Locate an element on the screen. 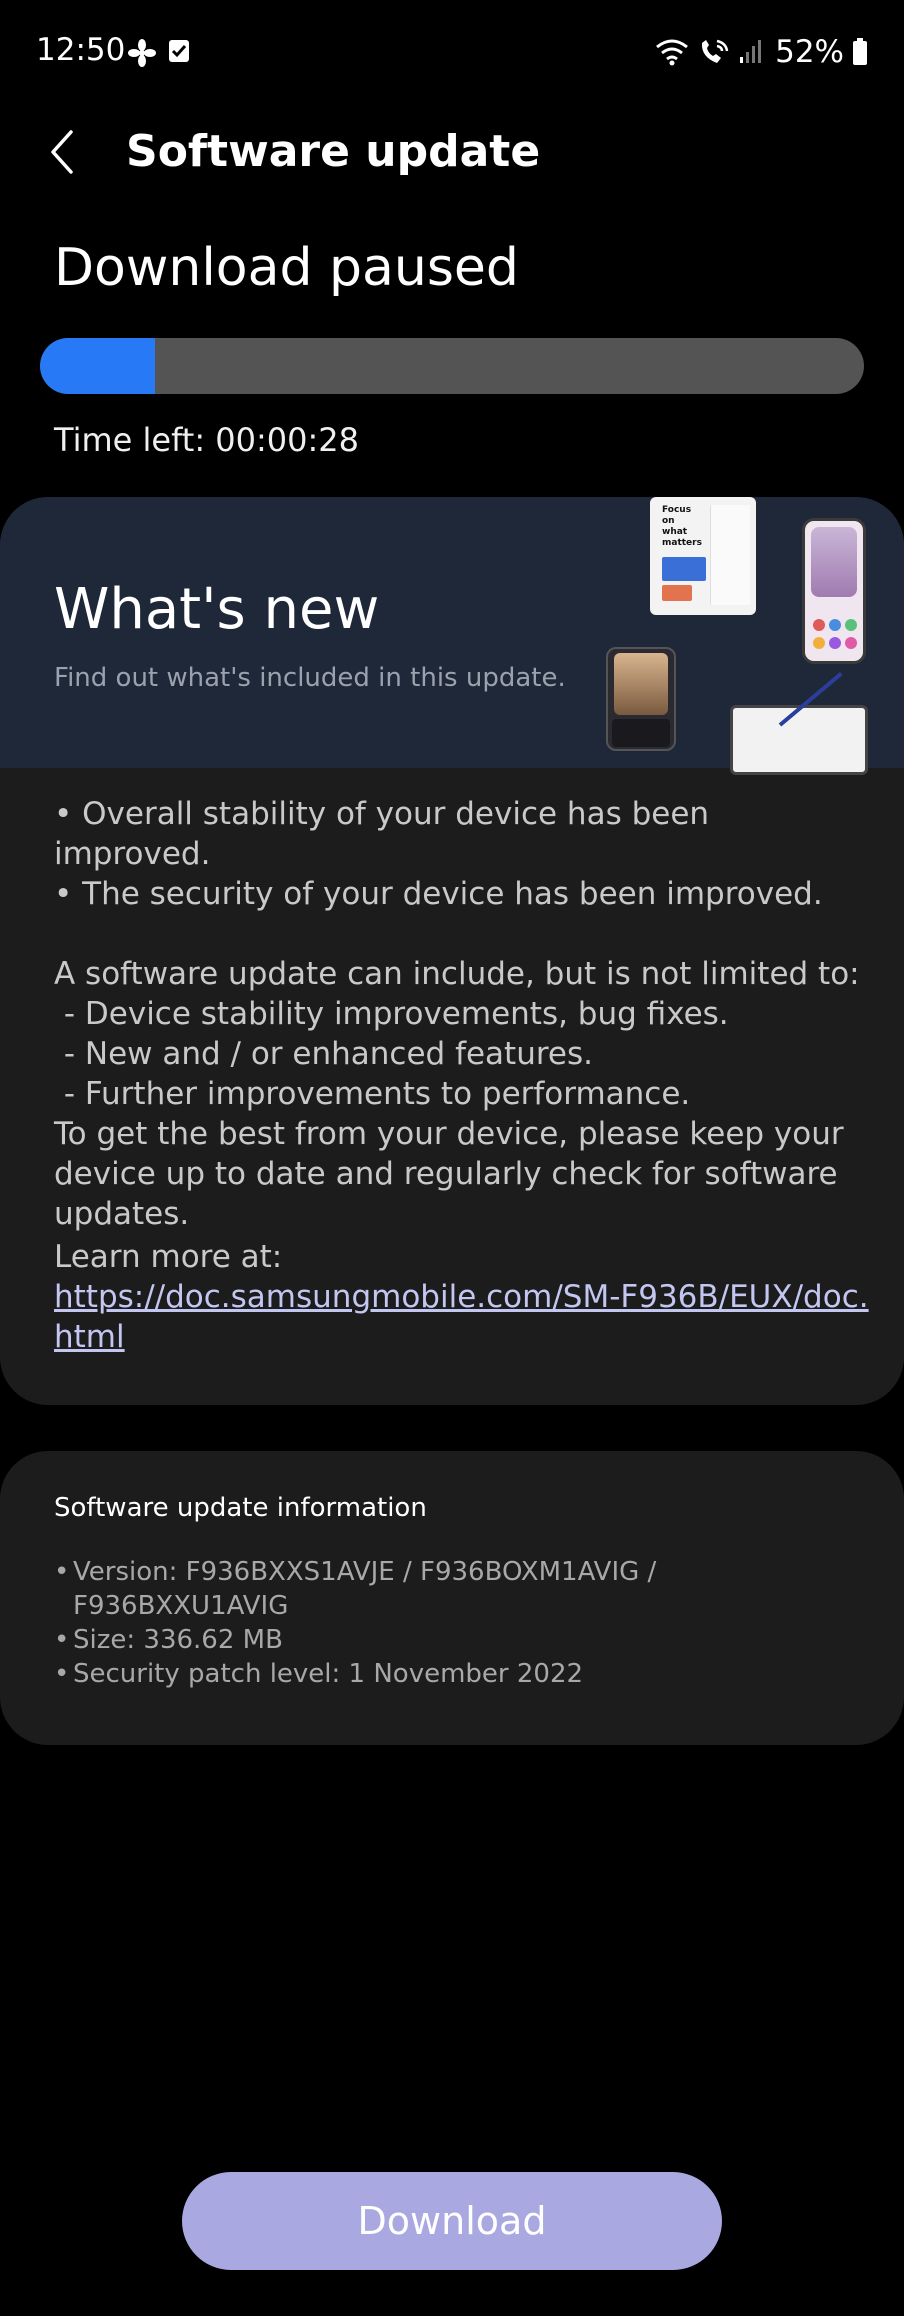  status-time: 12:50 is located at coordinates (81, 50).